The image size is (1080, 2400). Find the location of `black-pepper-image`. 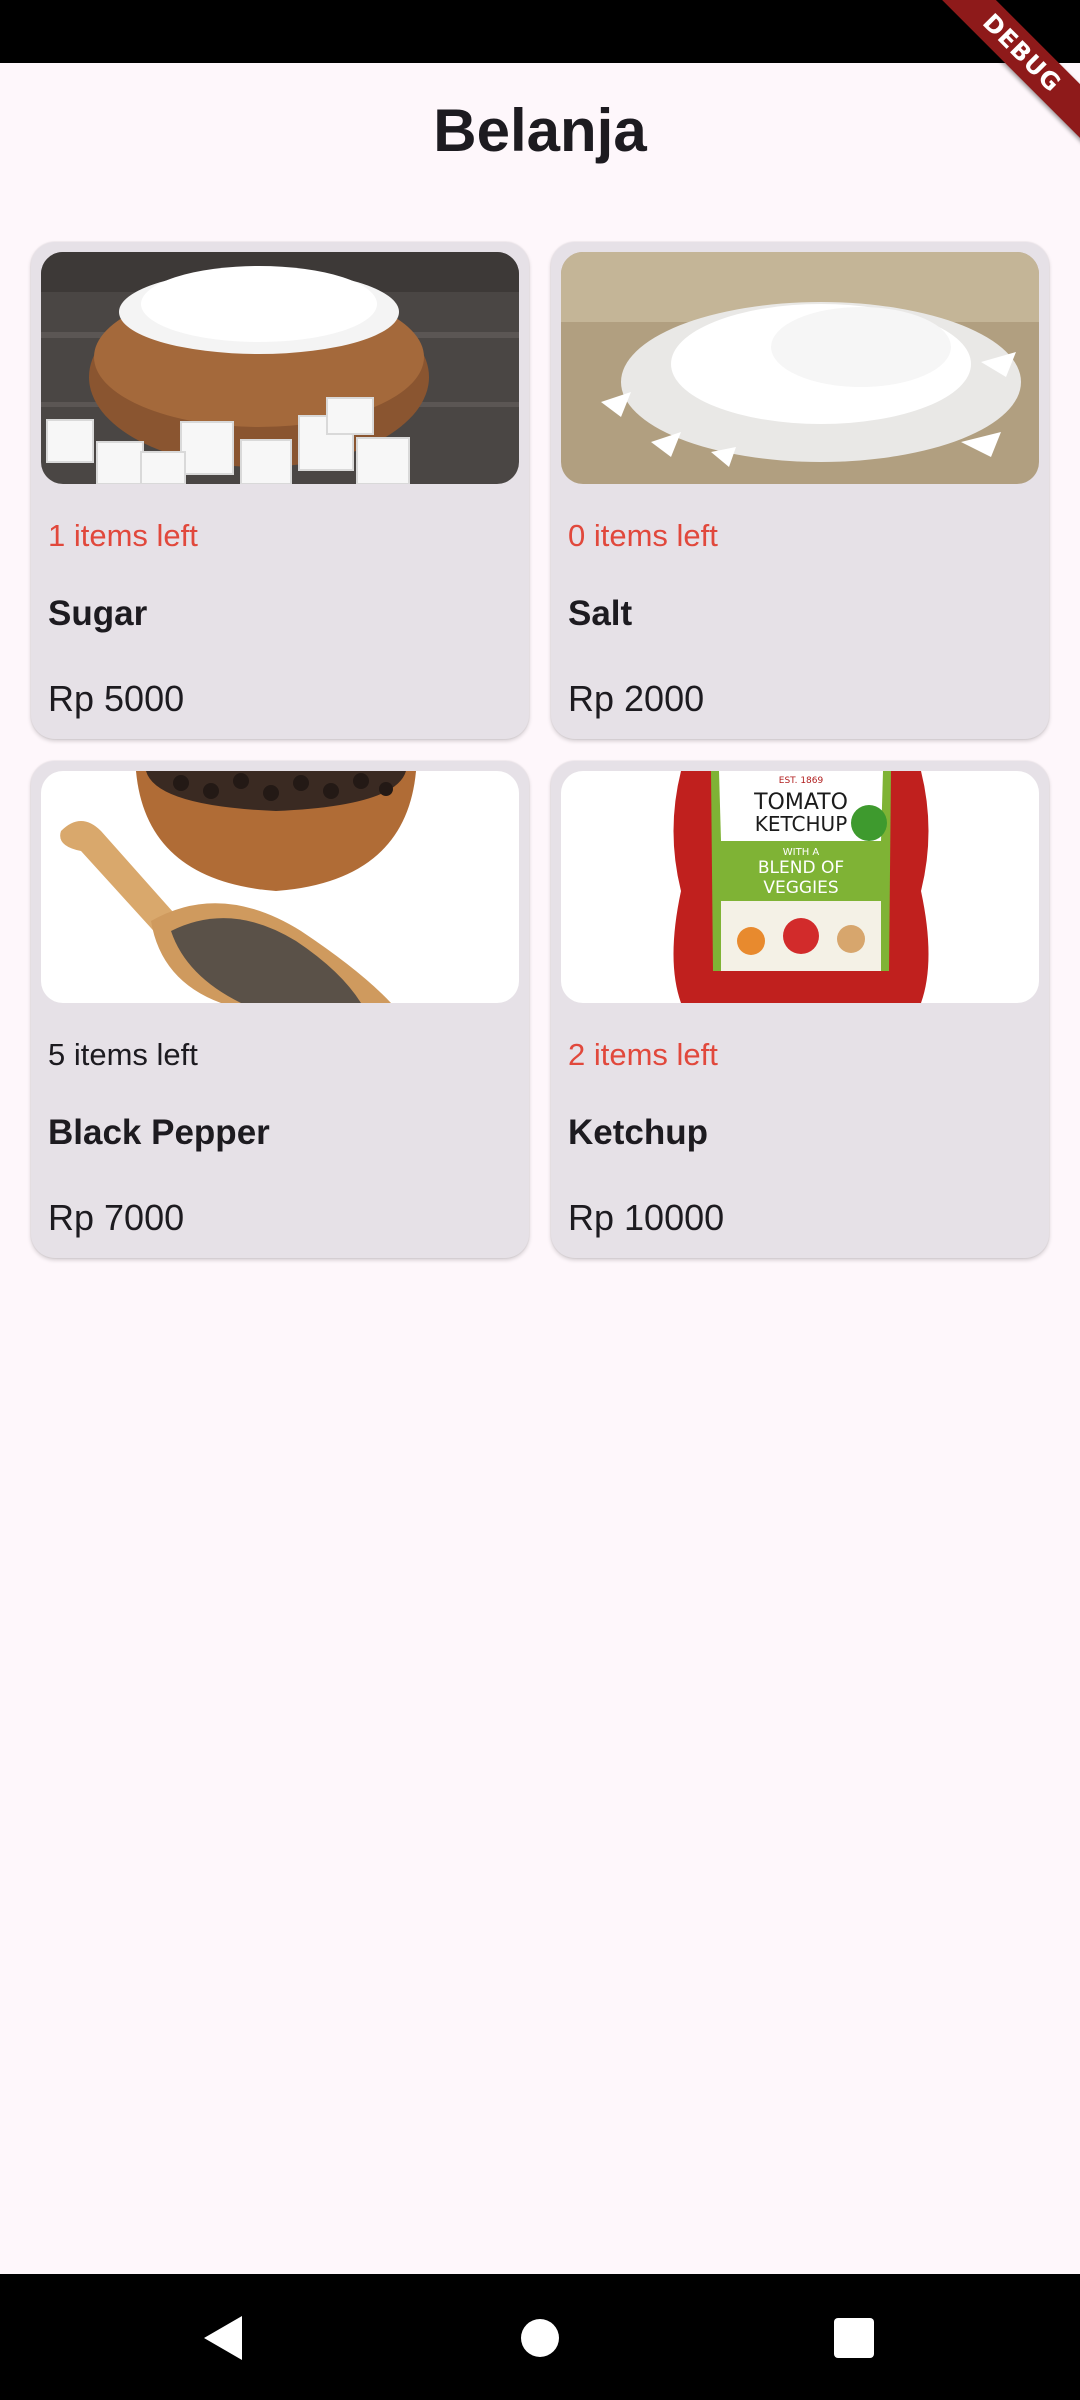

black-pepper-image is located at coordinates (280, 887).